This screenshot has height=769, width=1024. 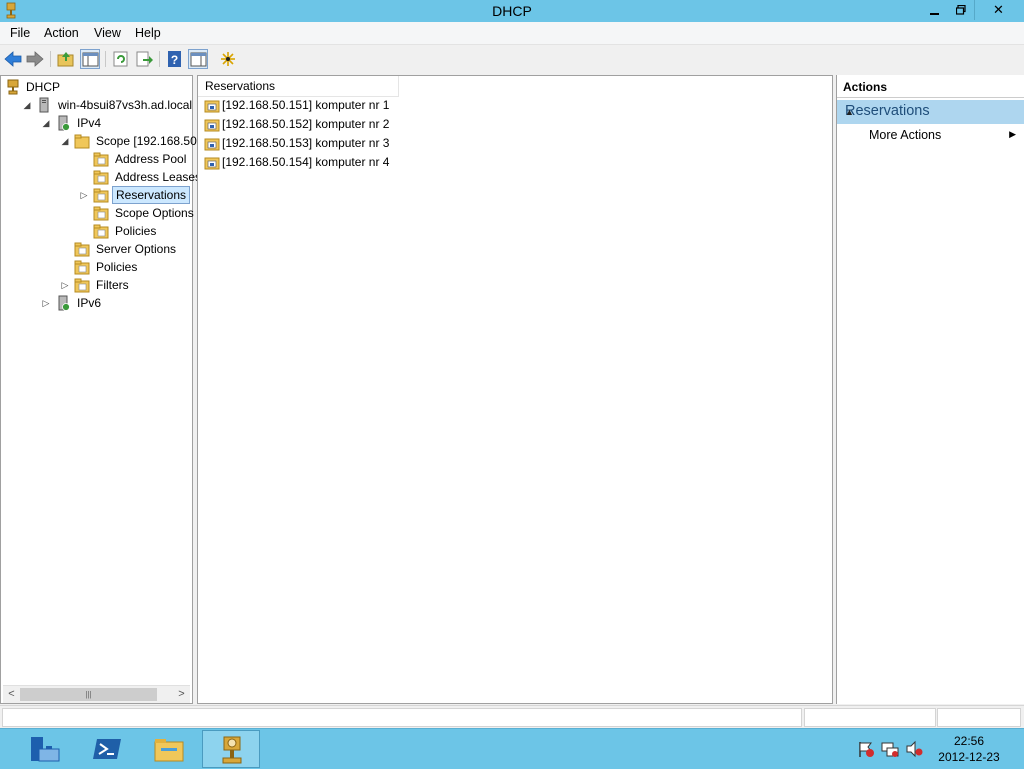 What do you see at coordinates (88, 694) in the screenshot?
I see `scrollbar-thumb: |||` at bounding box center [88, 694].